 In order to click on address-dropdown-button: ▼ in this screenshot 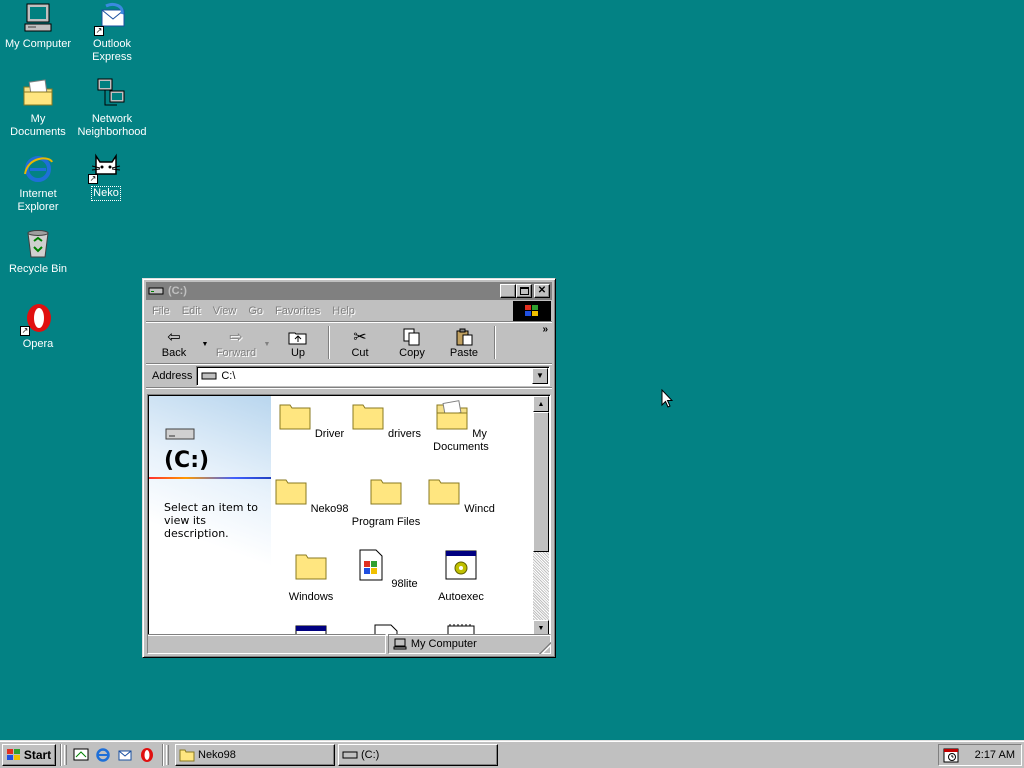, I will do `click(540, 375)`.